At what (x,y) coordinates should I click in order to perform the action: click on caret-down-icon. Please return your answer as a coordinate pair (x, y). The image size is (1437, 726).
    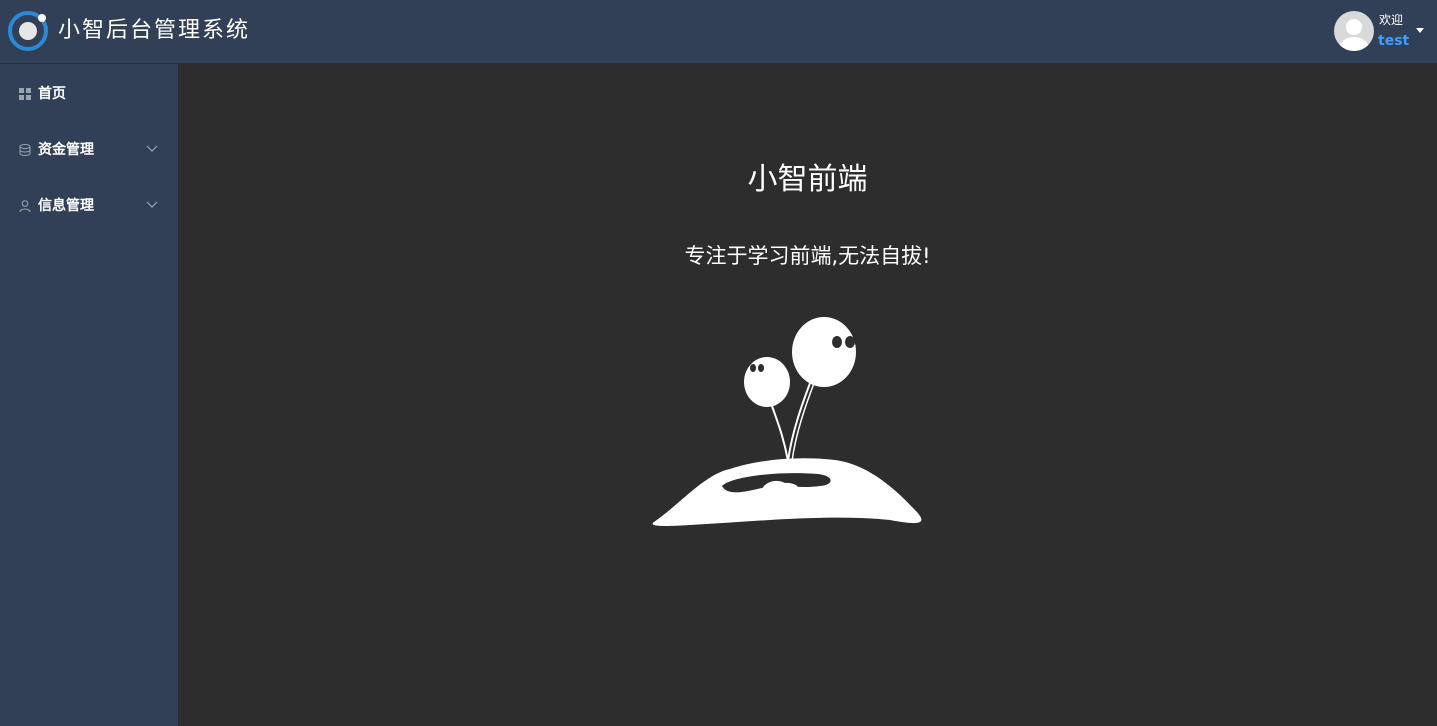
    Looking at the image, I should click on (1420, 30).